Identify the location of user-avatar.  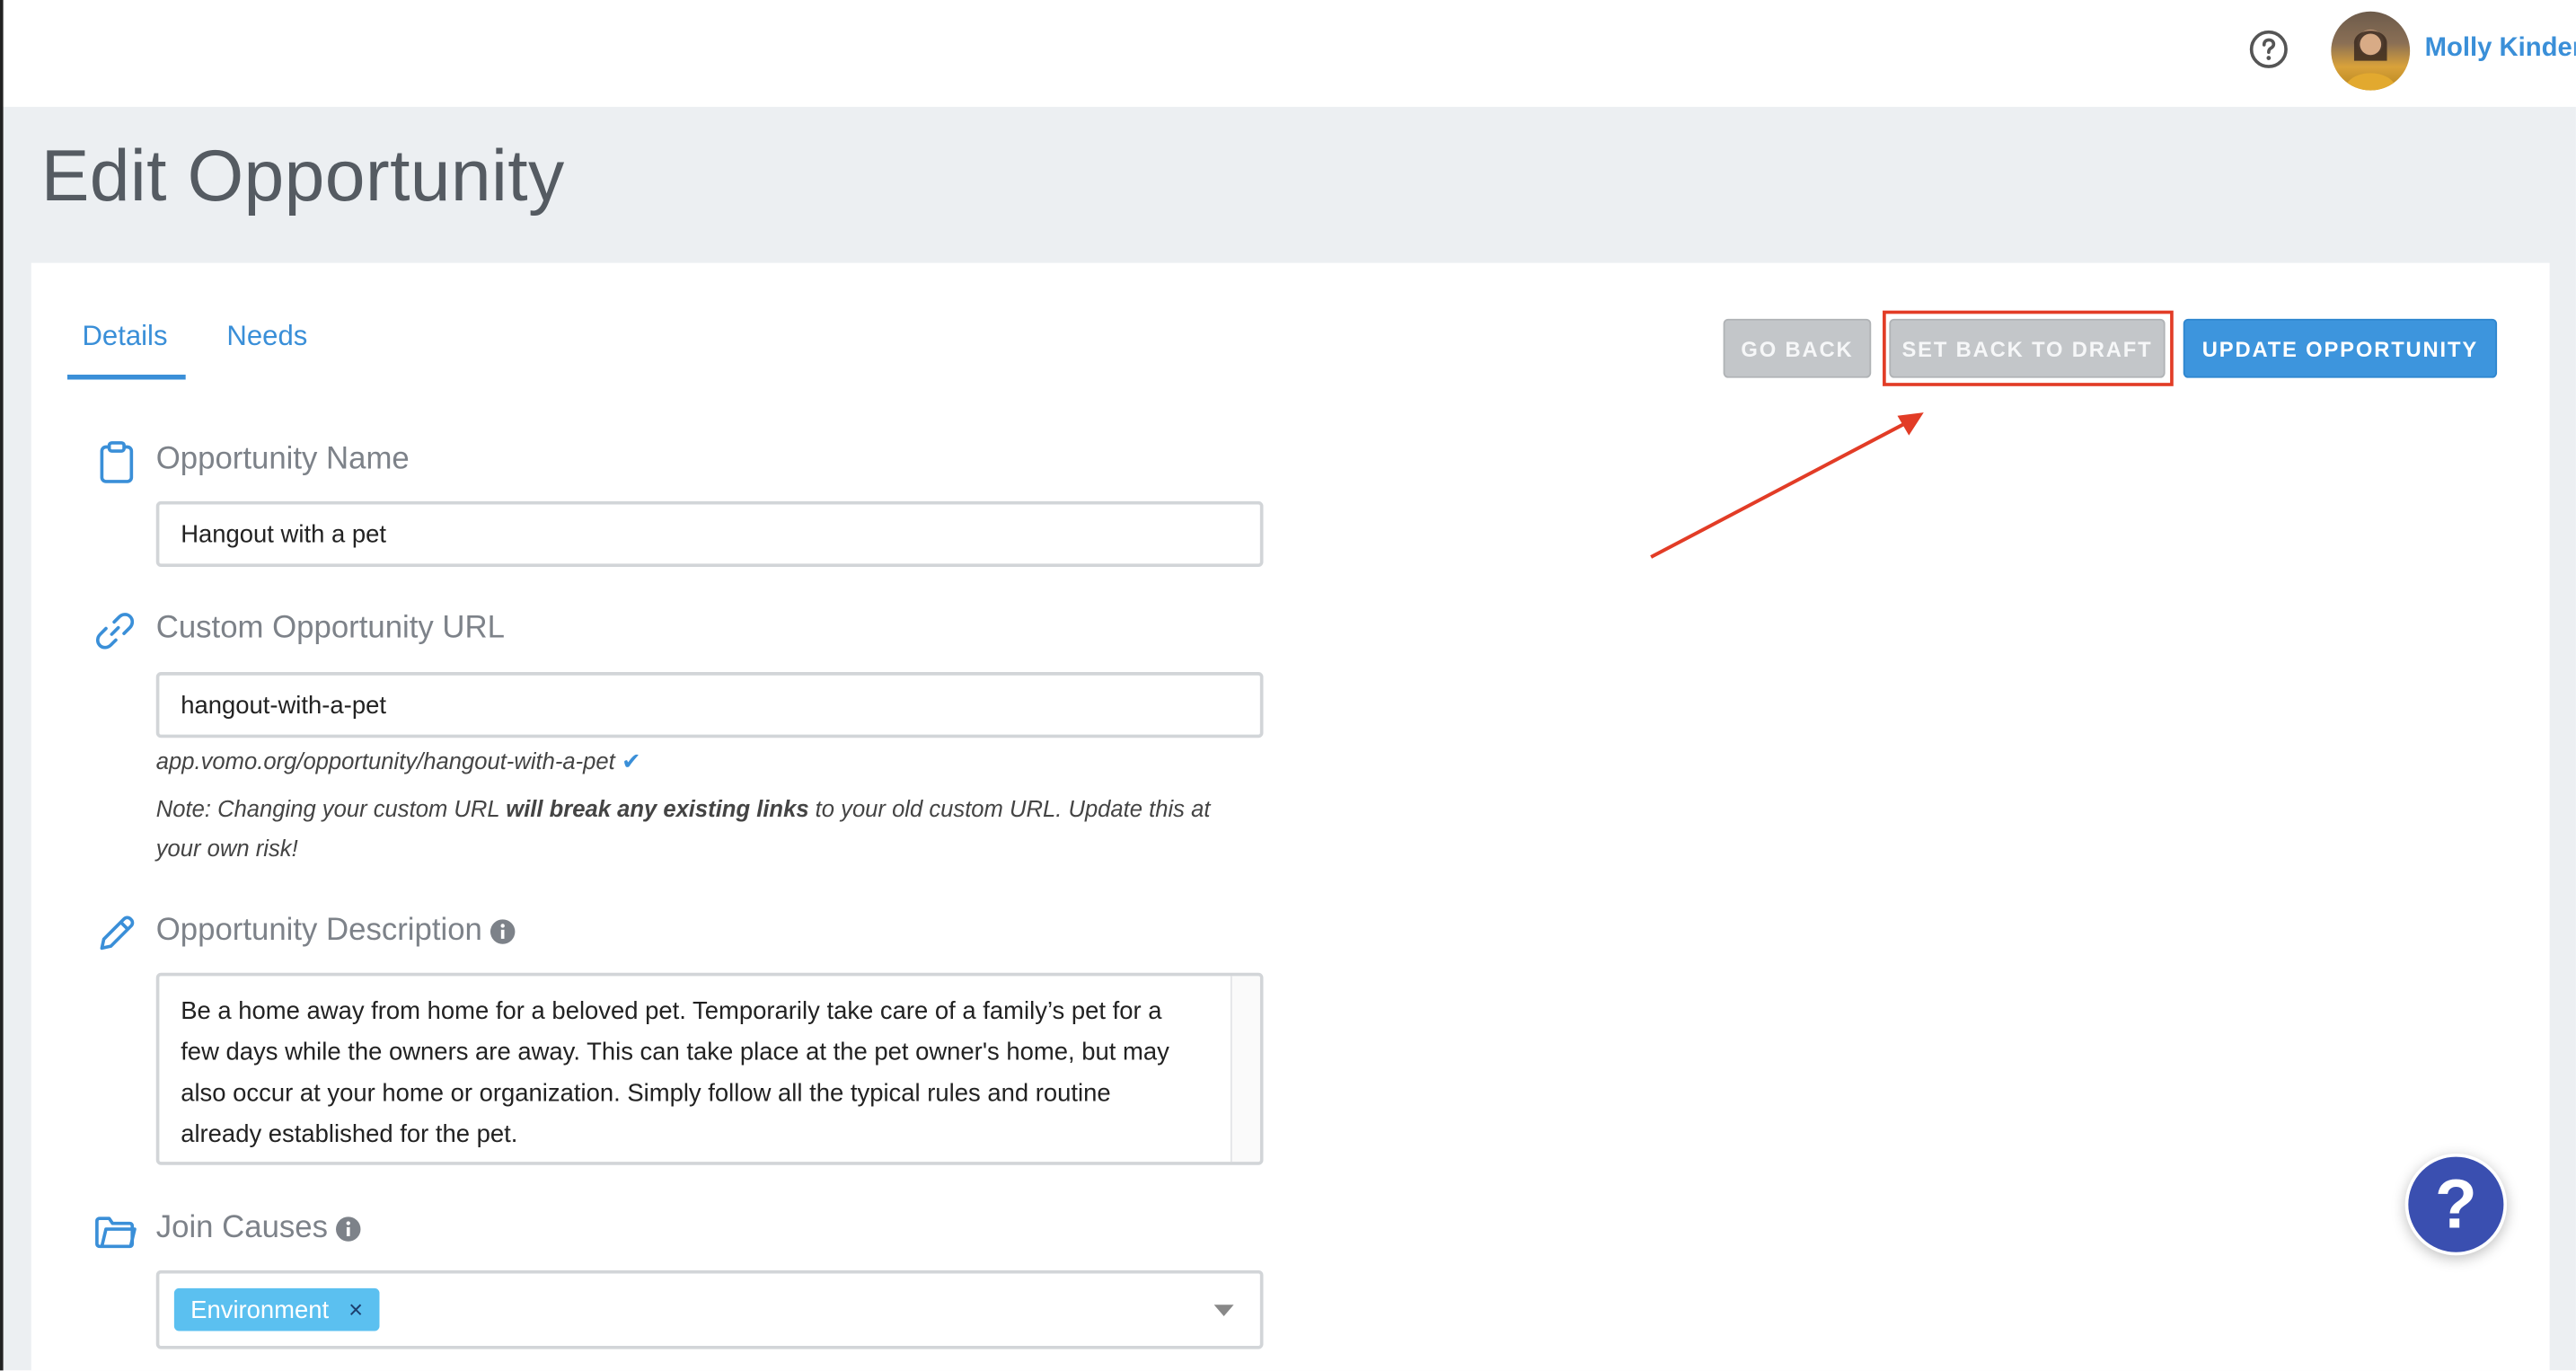
(2371, 51).